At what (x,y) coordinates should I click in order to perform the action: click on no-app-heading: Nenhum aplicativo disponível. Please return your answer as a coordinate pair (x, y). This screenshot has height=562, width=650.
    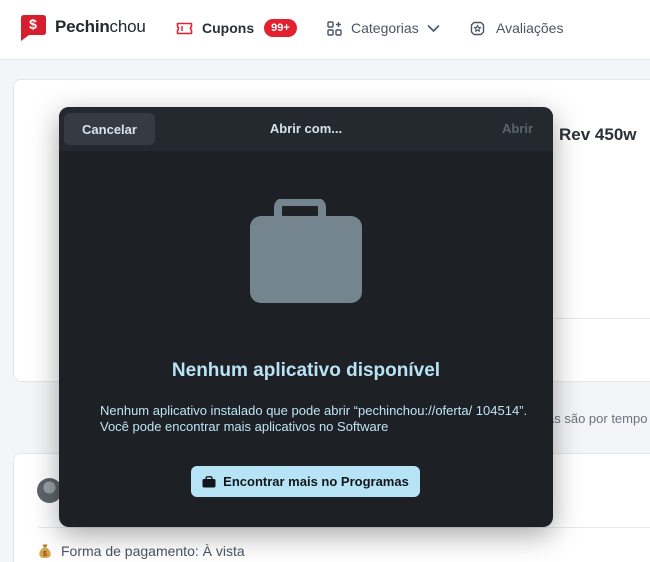
    Looking at the image, I should click on (306, 370).